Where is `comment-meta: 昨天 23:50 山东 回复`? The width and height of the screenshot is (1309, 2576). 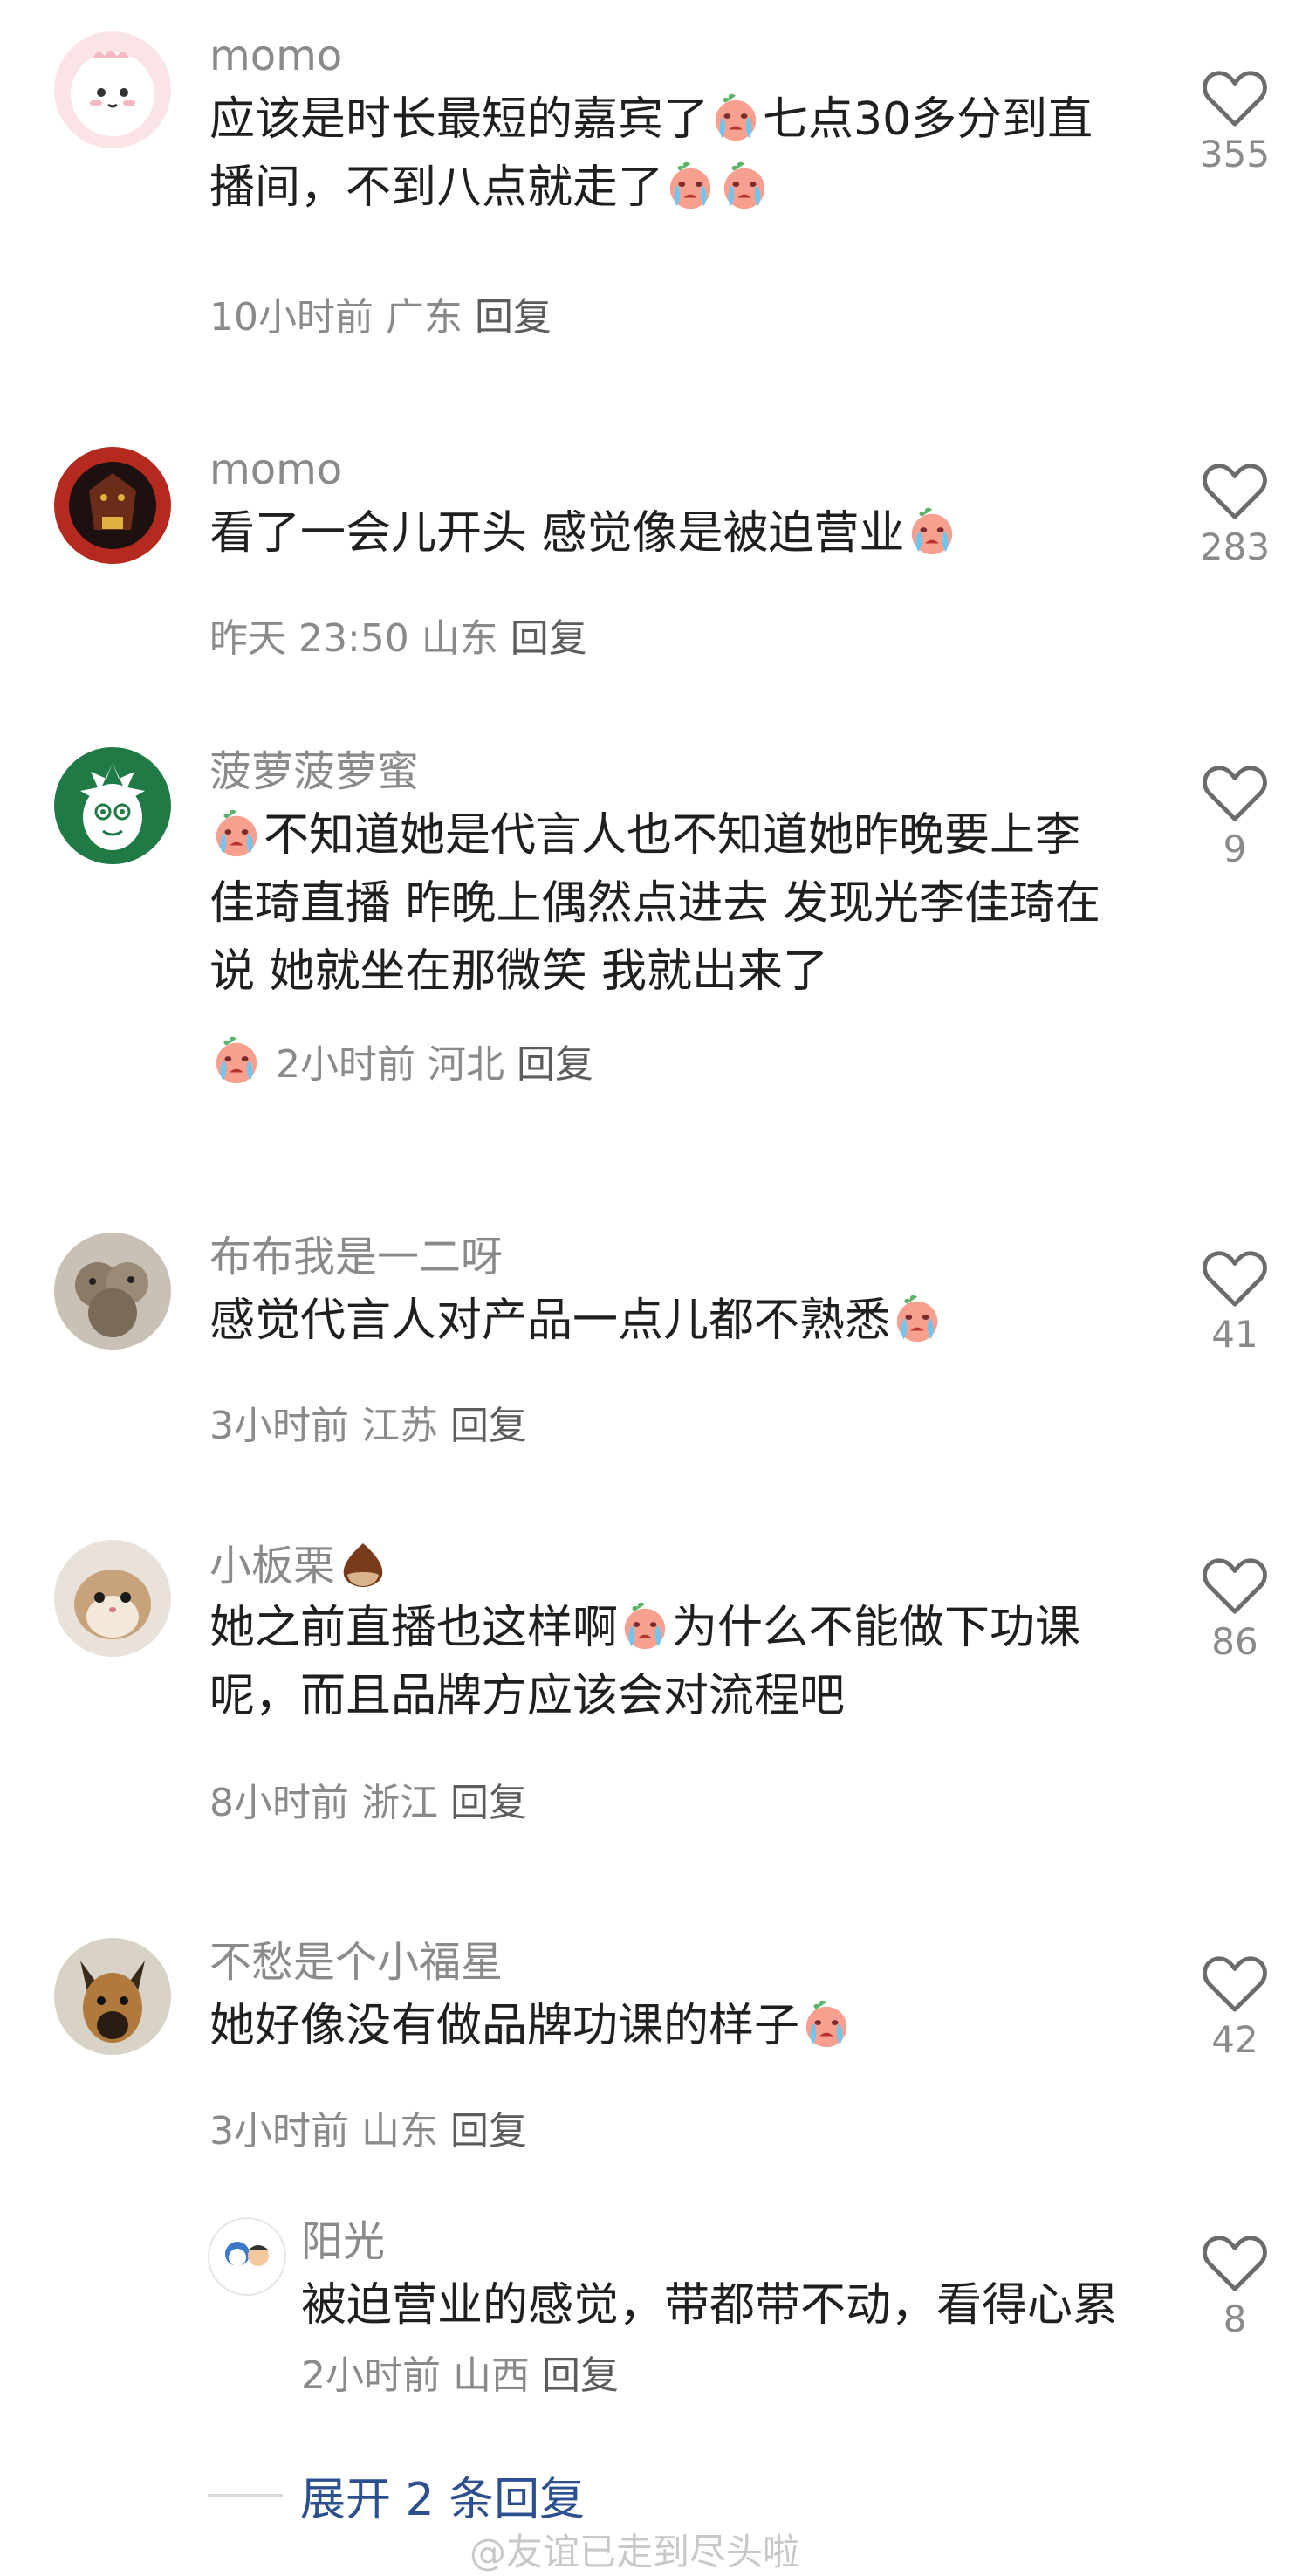
comment-meta: 昨天 23:50 山东 回复 is located at coordinates (398, 639).